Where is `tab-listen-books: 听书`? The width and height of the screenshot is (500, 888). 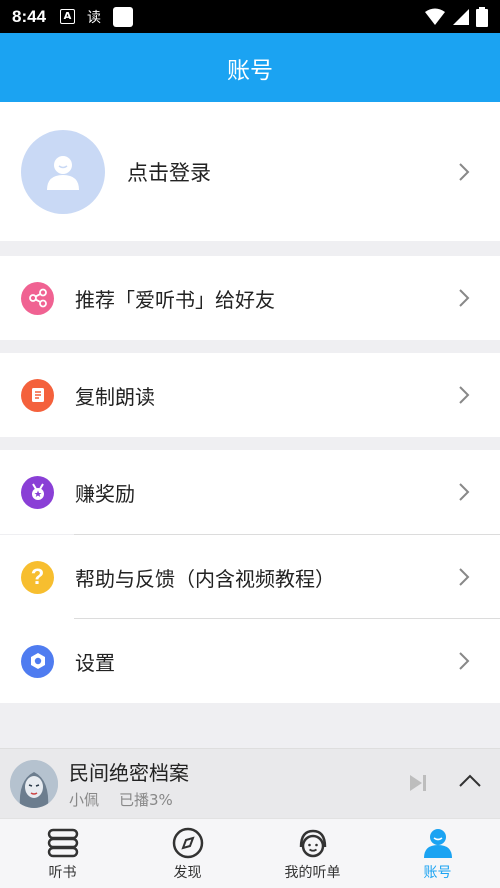
tab-listen-books: 听书 is located at coordinates (62, 853).